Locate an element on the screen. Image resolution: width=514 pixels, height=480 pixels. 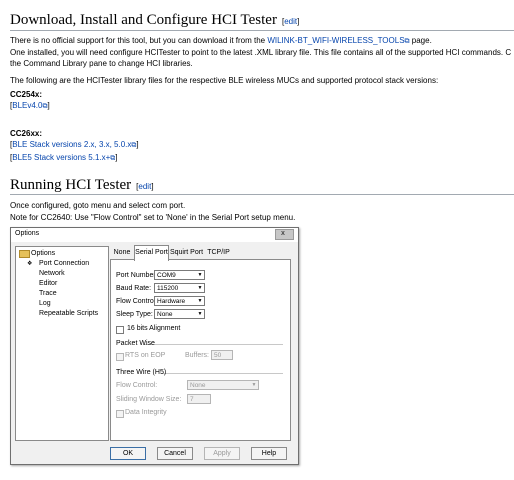
wilink-tools-link: WILINK-BT_WIFI-WIRELESS_TOOLS is located at coordinates (335, 40).